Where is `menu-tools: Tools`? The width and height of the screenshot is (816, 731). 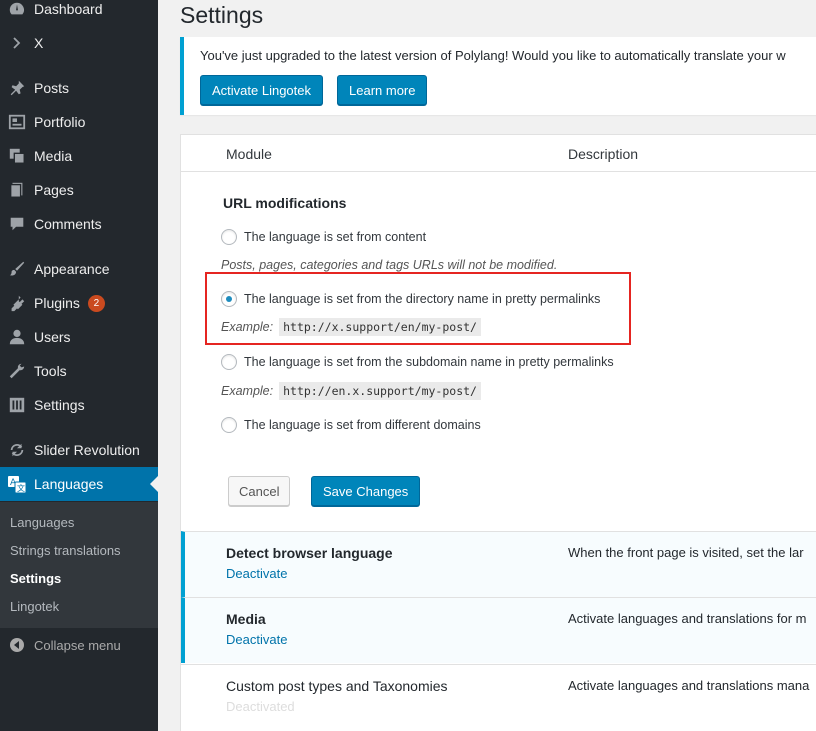
menu-tools: Tools is located at coordinates (79, 371).